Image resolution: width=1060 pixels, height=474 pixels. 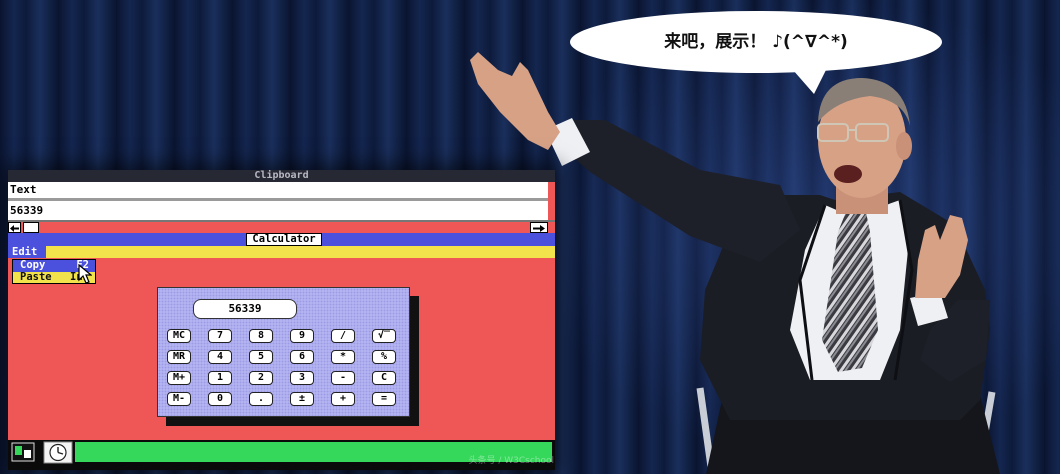 What do you see at coordinates (261, 336) in the screenshot?
I see `calc-key-8: 8` at bounding box center [261, 336].